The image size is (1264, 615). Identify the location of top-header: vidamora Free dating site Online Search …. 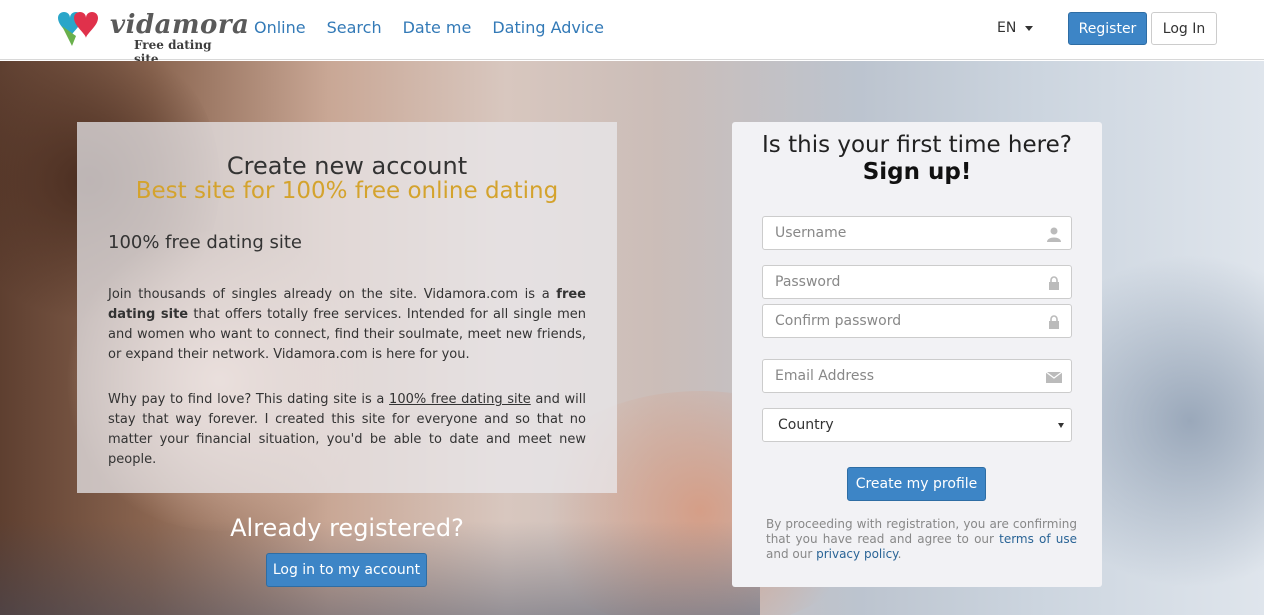
(632, 33).